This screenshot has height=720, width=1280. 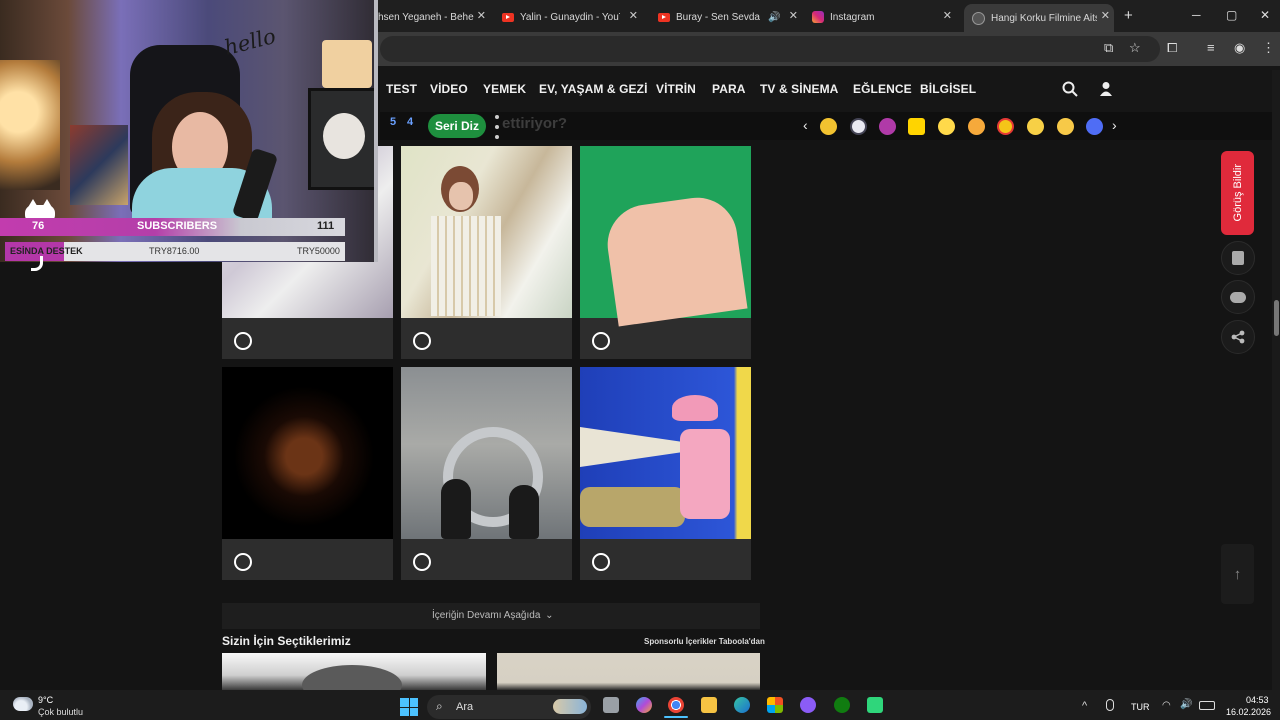 I want to click on tab-title: Yalin - Gunaydin - YouTub, so click(x=570, y=17).